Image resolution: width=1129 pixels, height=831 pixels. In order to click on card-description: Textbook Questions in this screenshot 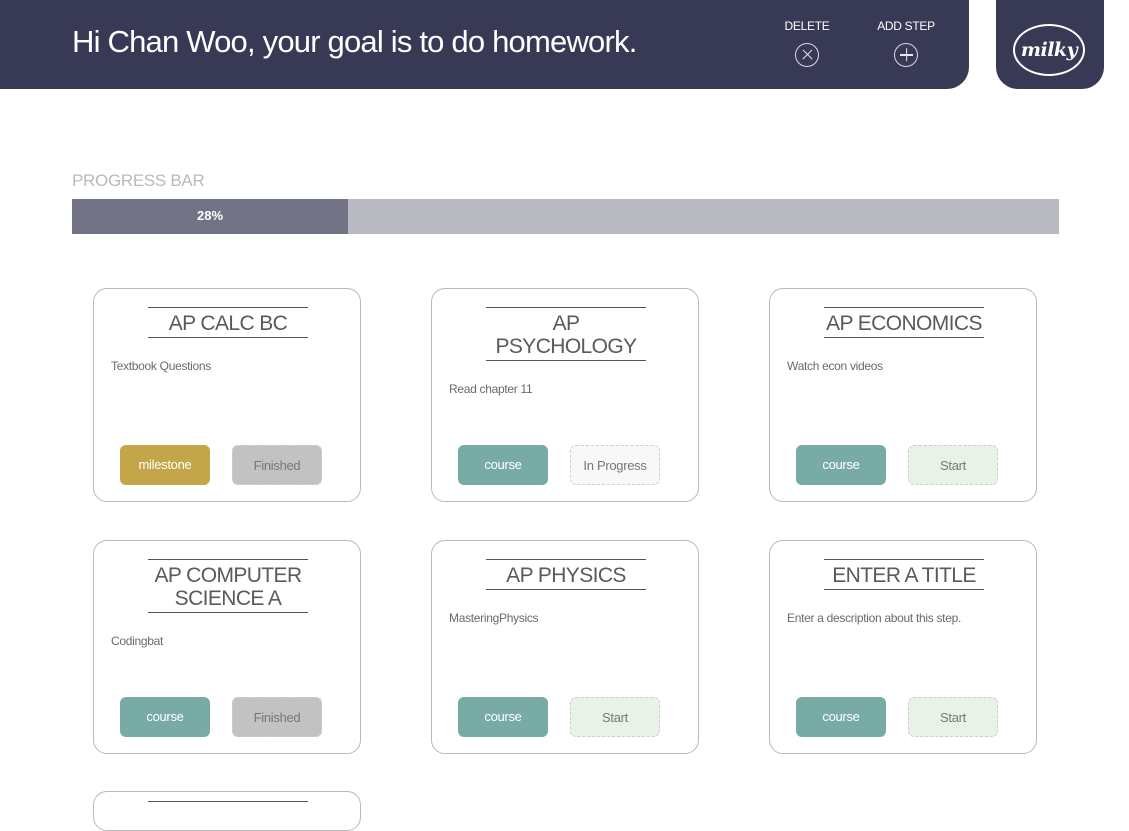, I will do `click(161, 366)`.